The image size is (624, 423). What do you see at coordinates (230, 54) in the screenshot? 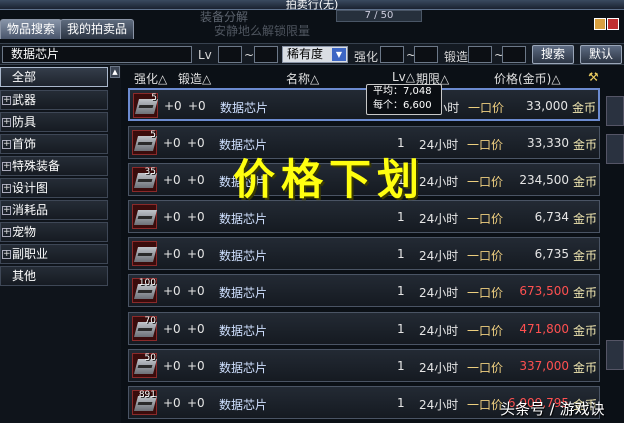
I see `lv-min-input` at bounding box center [230, 54].